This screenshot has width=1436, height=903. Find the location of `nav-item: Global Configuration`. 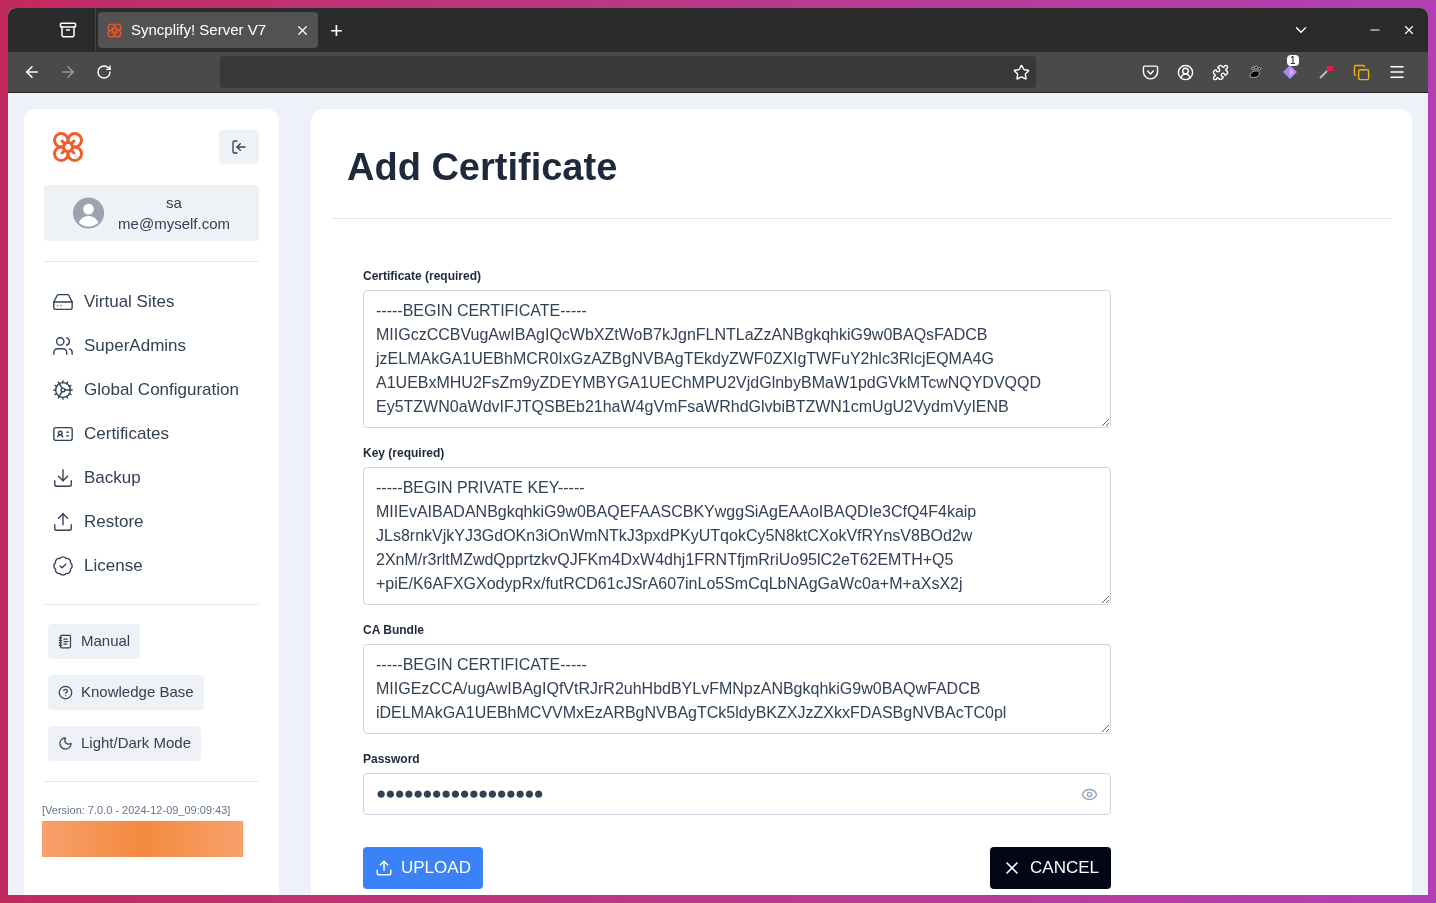

nav-item: Global Configuration is located at coordinates (151, 390).